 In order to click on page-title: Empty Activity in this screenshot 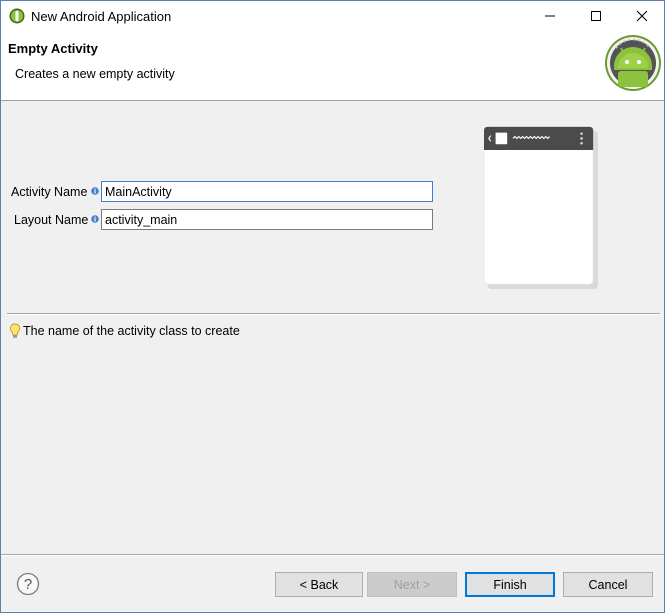, I will do `click(53, 48)`.